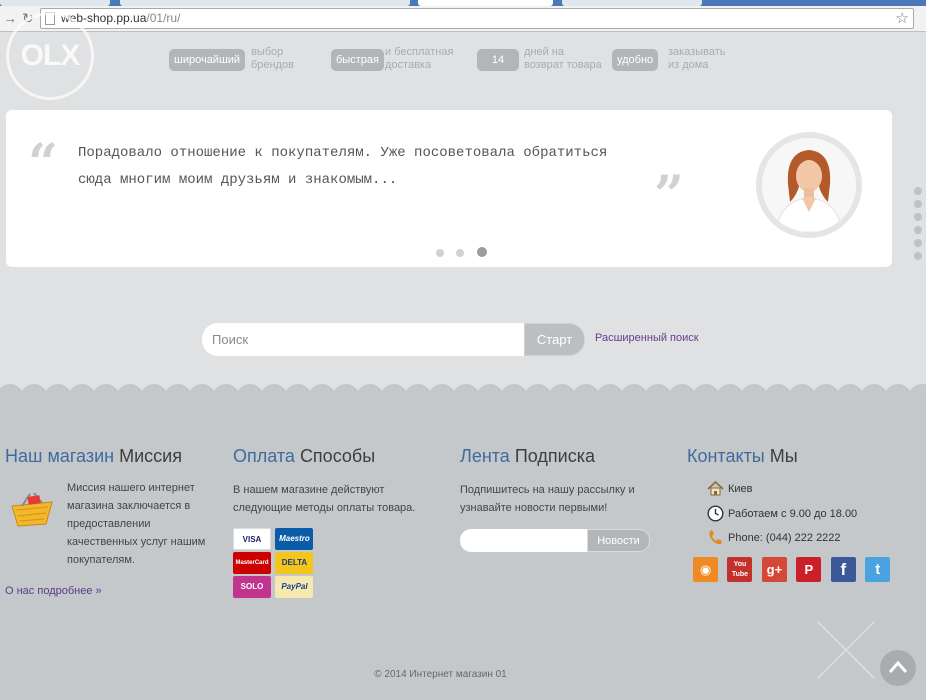 Image resolution: width=926 pixels, height=700 pixels. I want to click on youtube-icon: You Tube, so click(740, 569).